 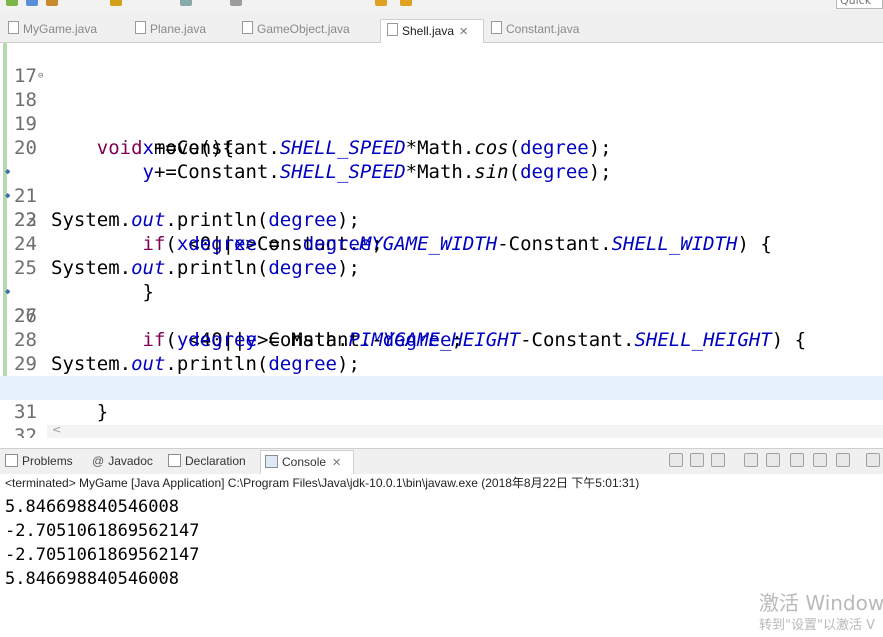 I want to click on code-line: 29 }, so click(x=441, y=363).